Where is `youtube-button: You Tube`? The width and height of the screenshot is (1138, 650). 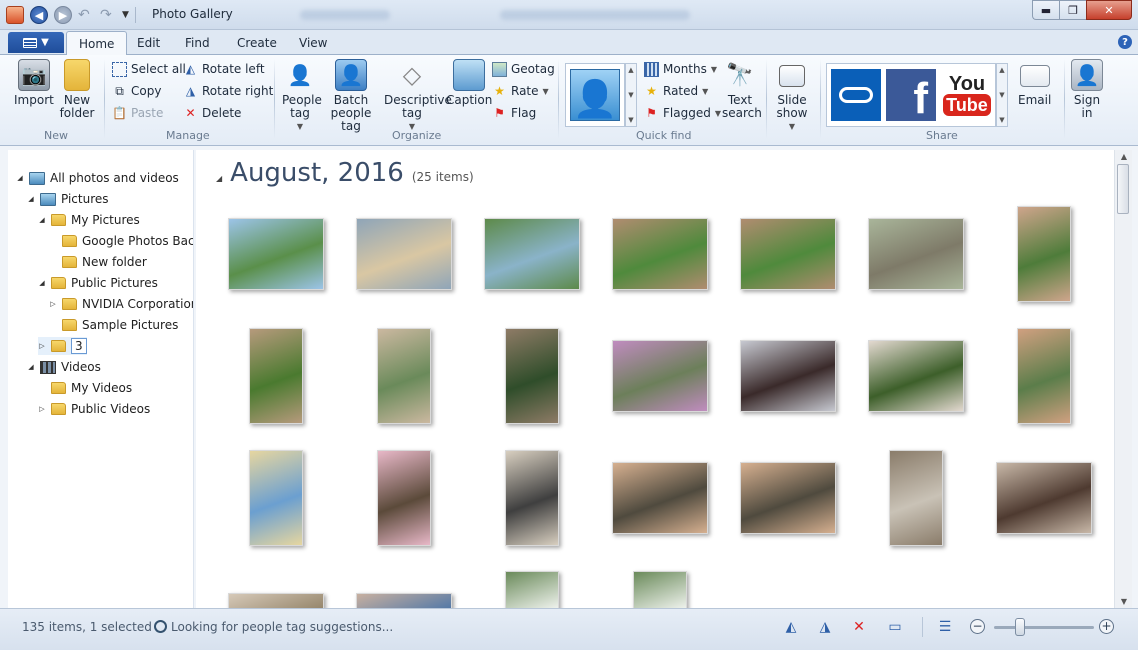 youtube-button: You Tube is located at coordinates (967, 95).